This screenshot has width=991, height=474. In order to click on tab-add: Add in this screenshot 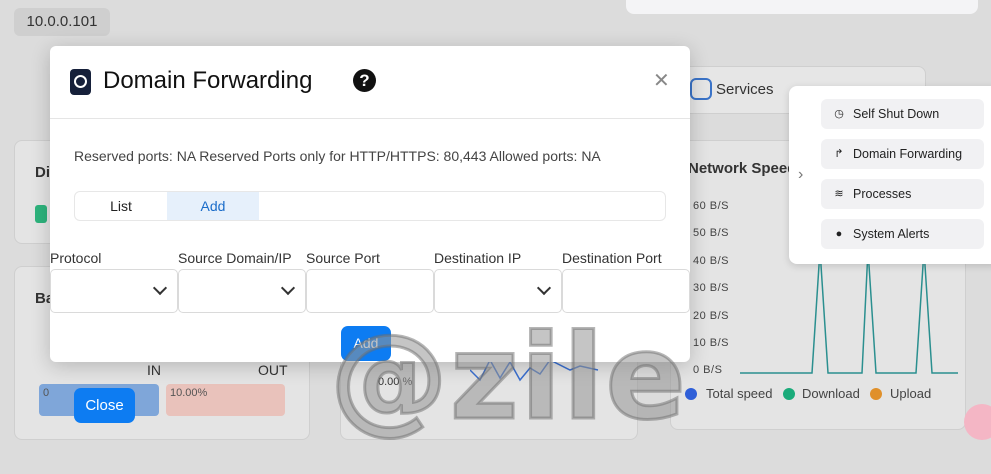, I will do `click(213, 206)`.